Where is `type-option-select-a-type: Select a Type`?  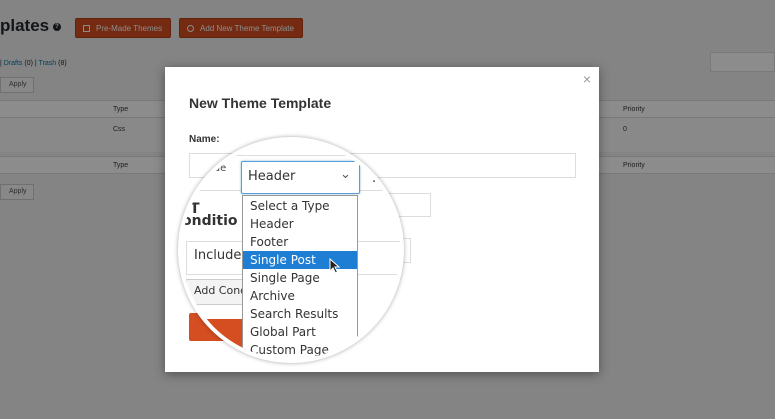
type-option-select-a-type: Select a Type is located at coordinates (300, 206).